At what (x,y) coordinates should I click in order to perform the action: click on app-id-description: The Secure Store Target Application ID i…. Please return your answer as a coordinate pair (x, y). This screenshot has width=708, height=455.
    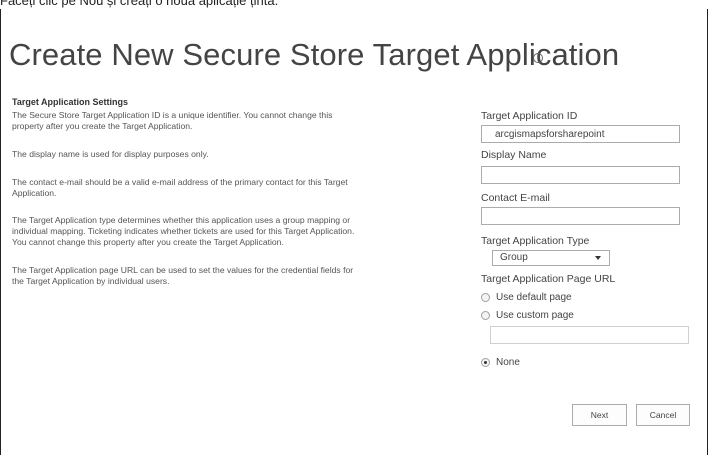
    Looking at the image, I should click on (208, 121).